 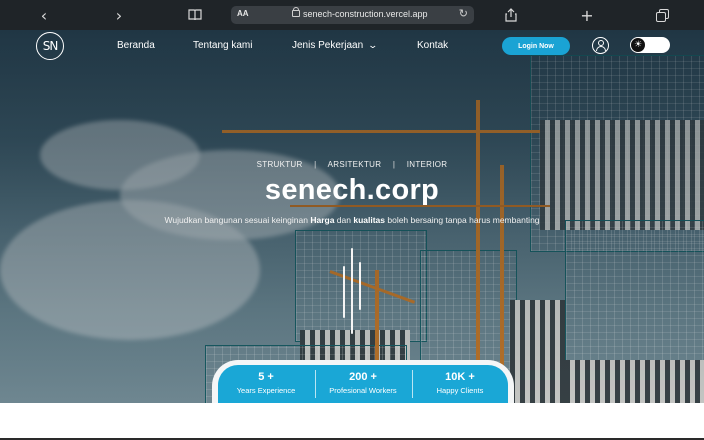 What do you see at coordinates (328, 45) in the screenshot?
I see `nav-link-label: Jenis Pekerjaan` at bounding box center [328, 45].